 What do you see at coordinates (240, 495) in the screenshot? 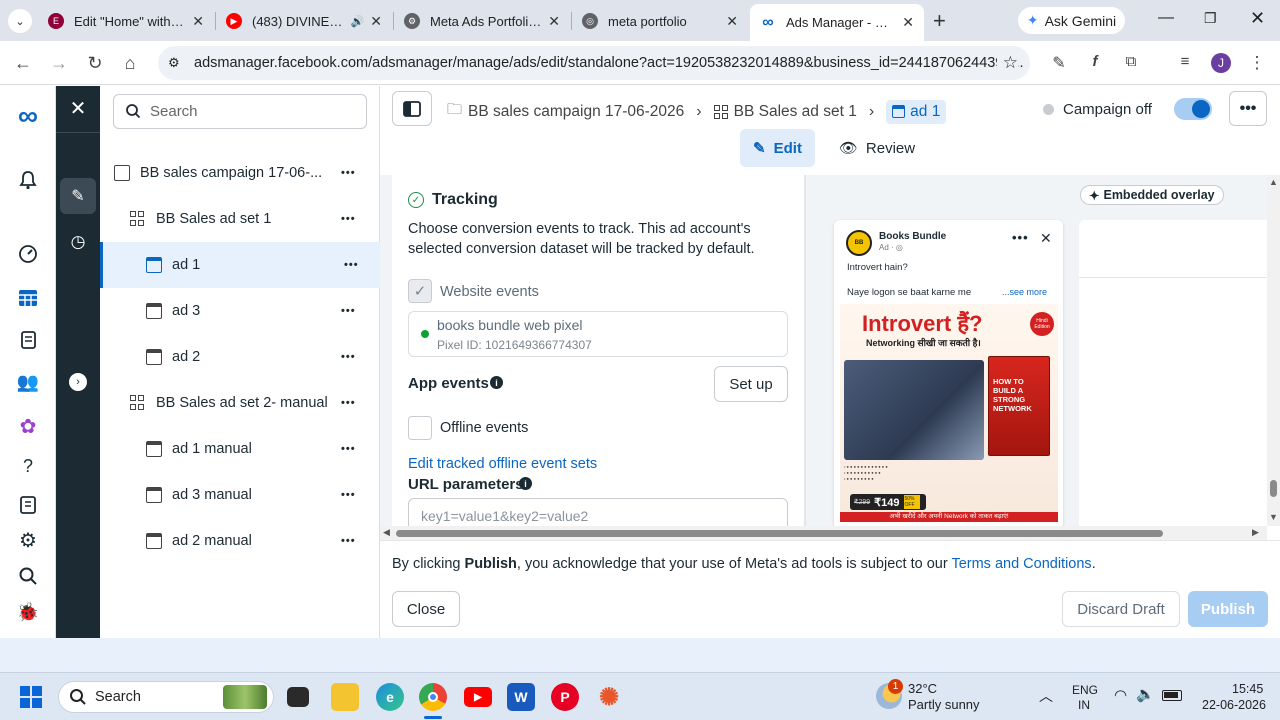
I see `tree-item-ad: ad 3 manual •••` at bounding box center [240, 495].